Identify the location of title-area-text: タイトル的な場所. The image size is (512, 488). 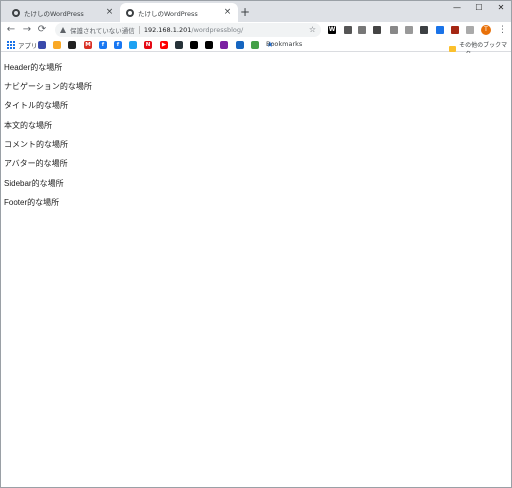
(36, 105).